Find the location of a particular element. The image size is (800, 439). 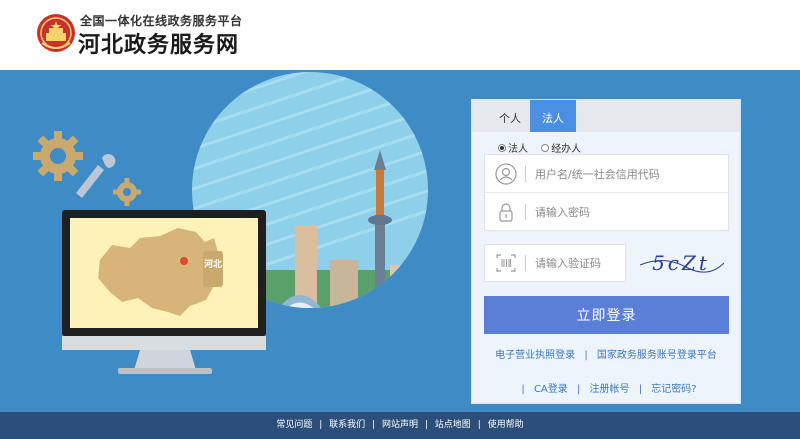

wrench-icon is located at coordinates (96, 176).